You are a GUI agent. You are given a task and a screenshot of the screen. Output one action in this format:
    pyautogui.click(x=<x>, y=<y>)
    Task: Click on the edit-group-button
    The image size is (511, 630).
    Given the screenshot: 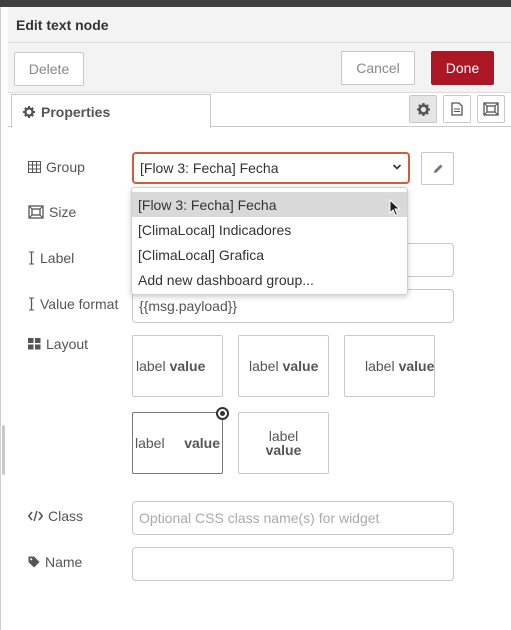 What is the action you would take?
    pyautogui.click(x=437, y=168)
    